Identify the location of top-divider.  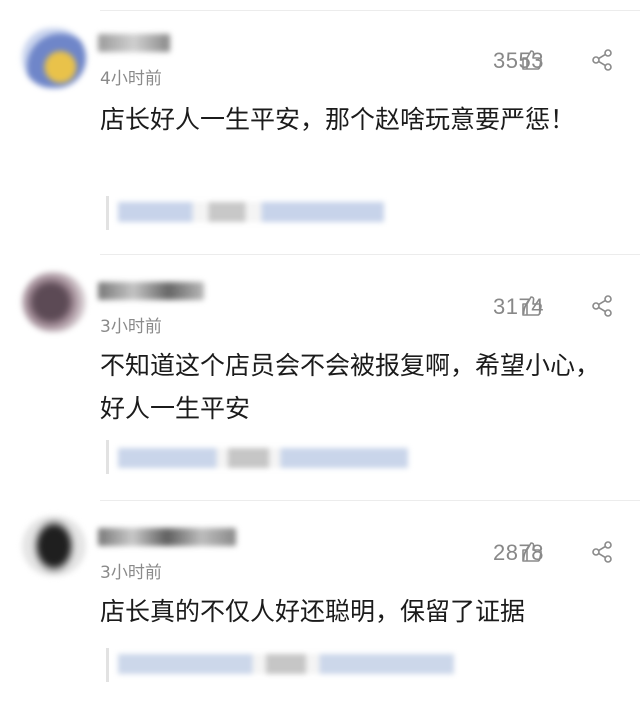
(370, 10).